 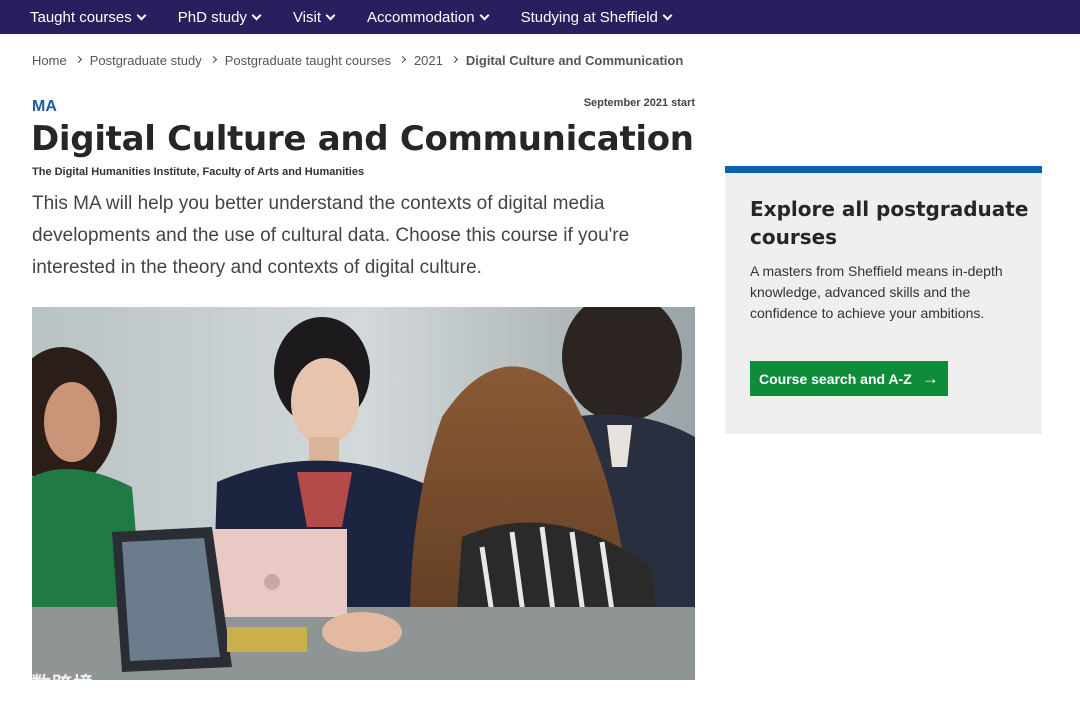 I want to click on nav-studying-at-sheffield: Studying at Sheffield, so click(x=596, y=17).